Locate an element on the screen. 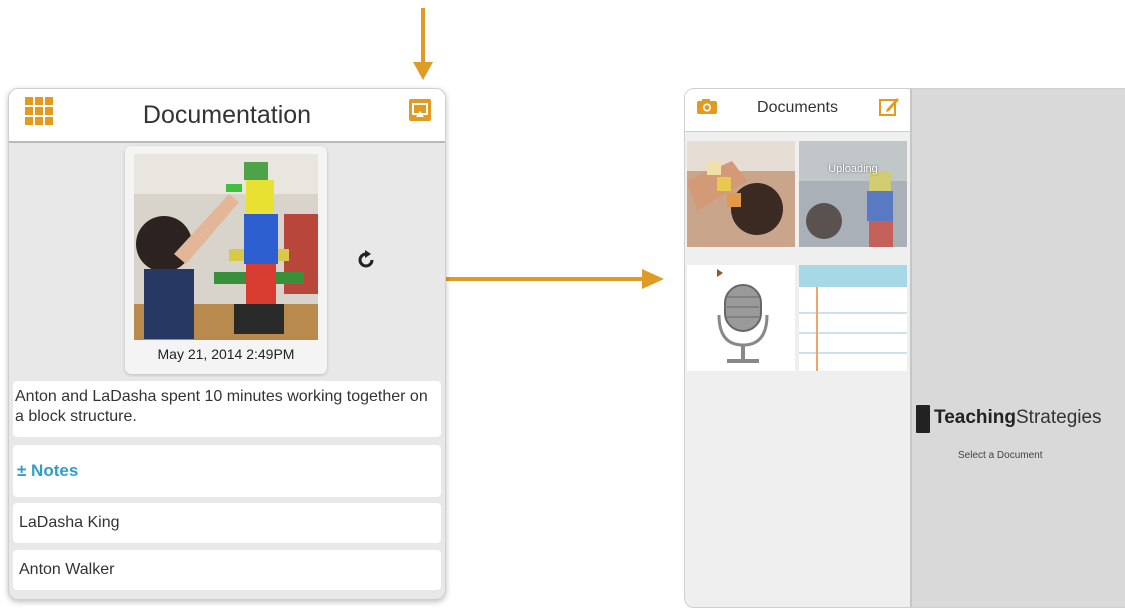 This screenshot has height=608, width=1125. document-thumbnail-uploading: Uploading is located at coordinates (853, 194).